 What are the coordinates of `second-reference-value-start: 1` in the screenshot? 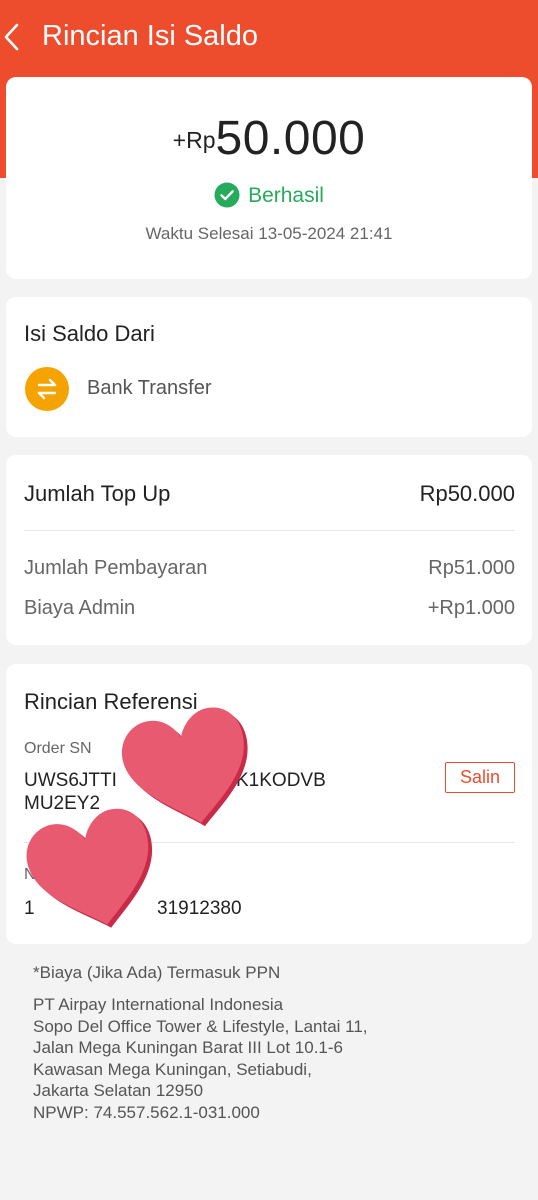 It's located at (29, 908).